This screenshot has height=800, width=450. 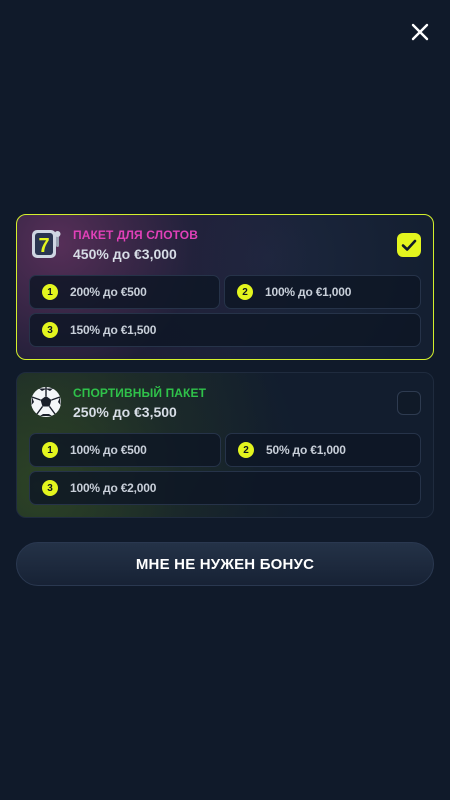 I want to click on tier-text: 100% до €1,000, so click(x=308, y=292).